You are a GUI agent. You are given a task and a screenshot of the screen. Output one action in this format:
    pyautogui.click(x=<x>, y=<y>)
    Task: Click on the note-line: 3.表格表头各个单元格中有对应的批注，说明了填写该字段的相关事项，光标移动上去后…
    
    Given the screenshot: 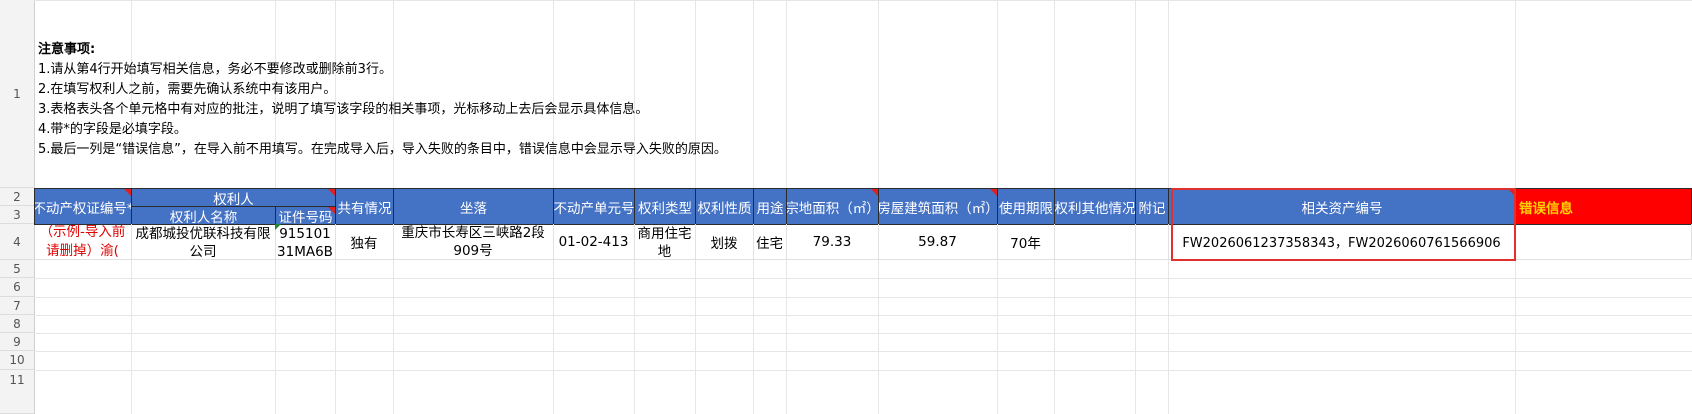 What is the action you would take?
    pyautogui.click(x=343, y=109)
    